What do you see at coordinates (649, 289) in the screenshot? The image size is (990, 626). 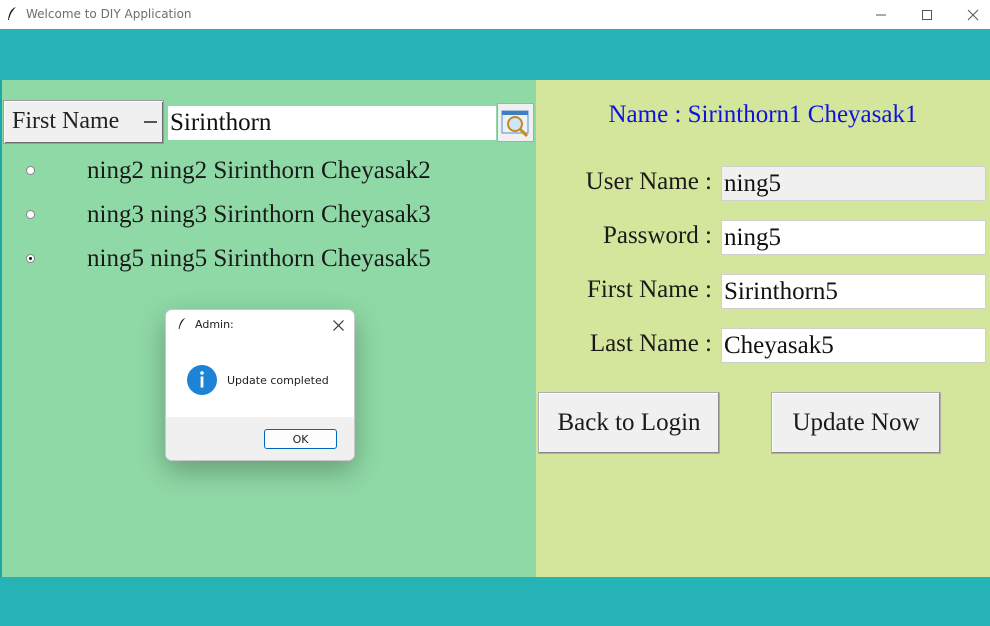 I see `firstname-label: First Name :` at bounding box center [649, 289].